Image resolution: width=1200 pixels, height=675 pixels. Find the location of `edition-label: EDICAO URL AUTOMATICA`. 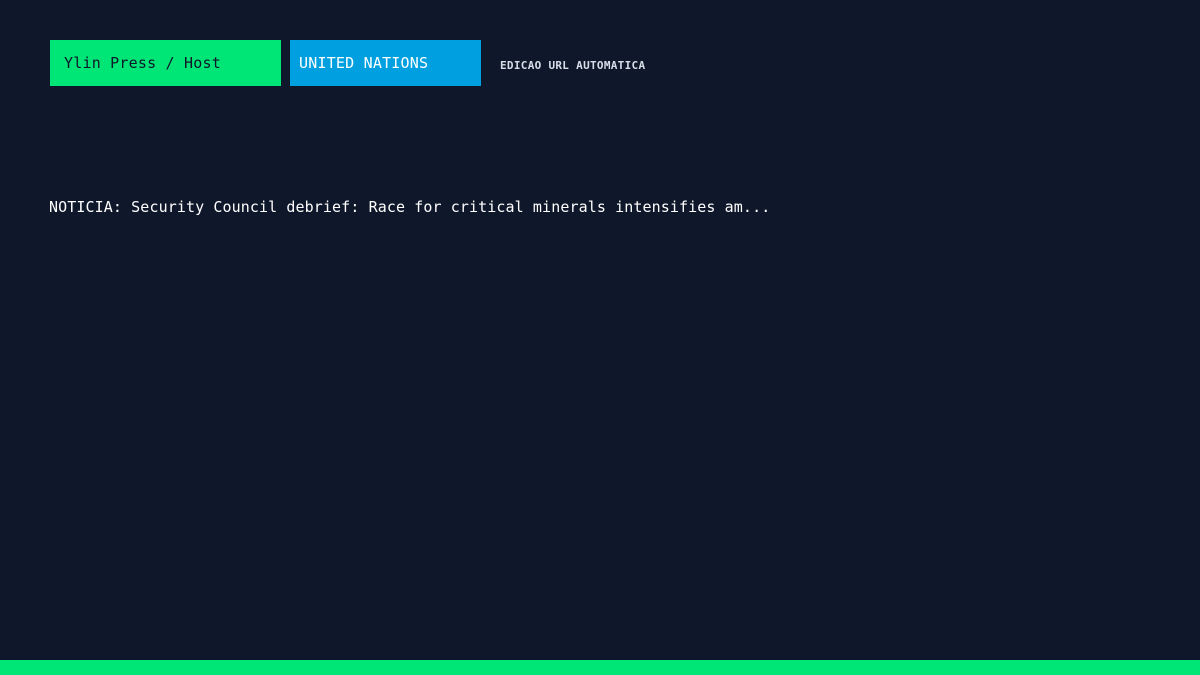

edition-label: EDICAO URL AUTOMATICA is located at coordinates (573, 65).